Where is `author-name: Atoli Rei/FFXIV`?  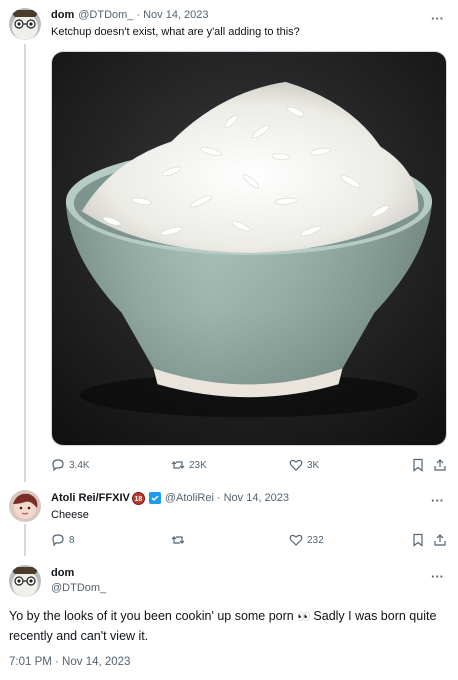
author-name: Atoli Rei/FFXIV is located at coordinates (90, 498).